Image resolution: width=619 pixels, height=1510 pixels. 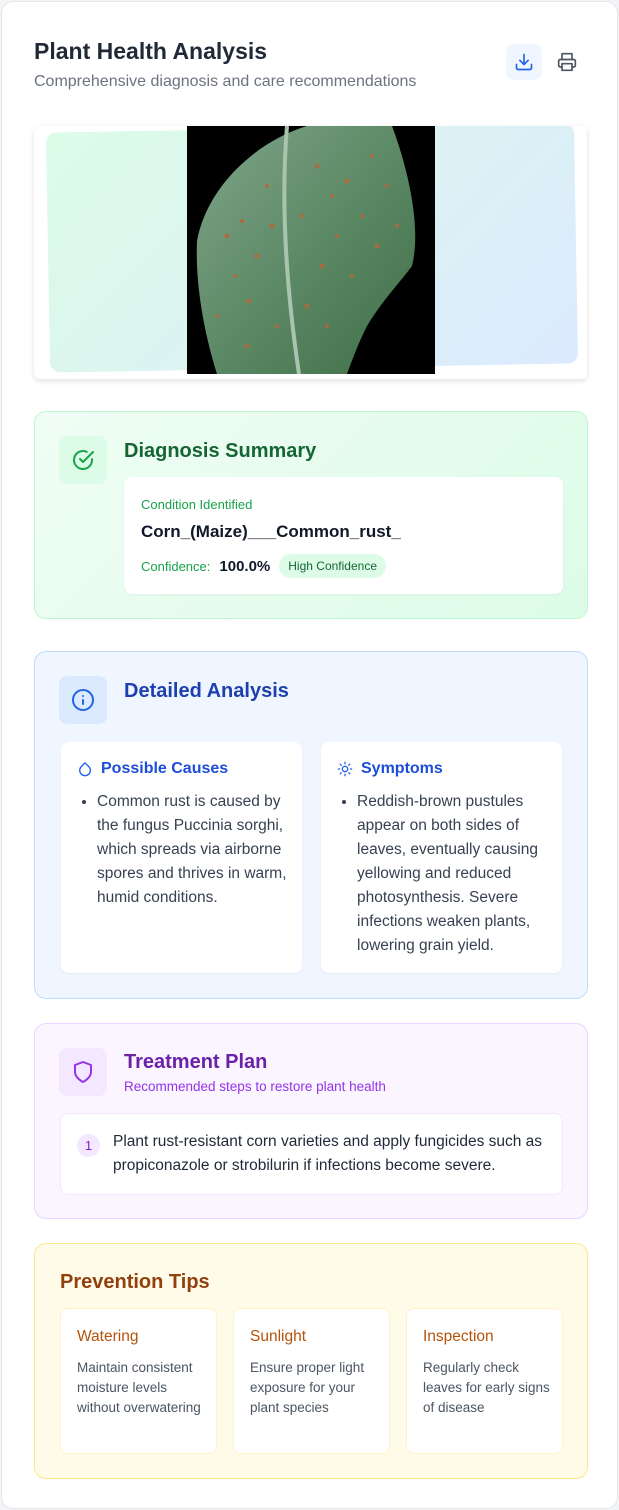 I want to click on condition-label: Condition Identified, so click(x=197, y=504).